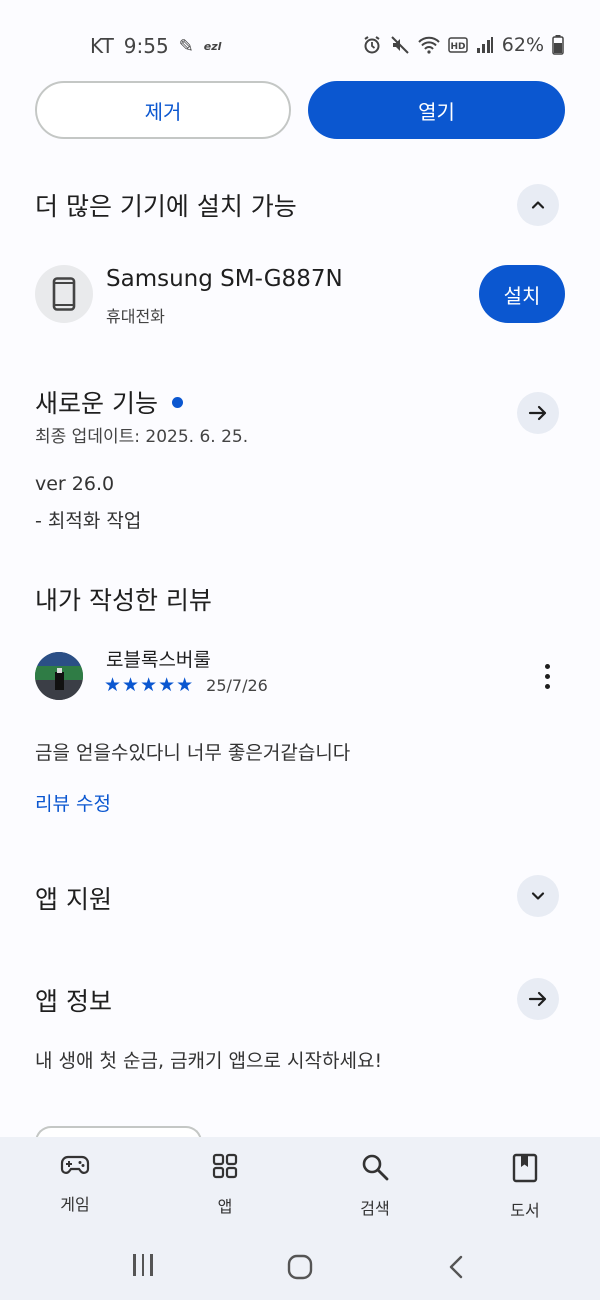  I want to click on review-menu-button, so click(547, 677).